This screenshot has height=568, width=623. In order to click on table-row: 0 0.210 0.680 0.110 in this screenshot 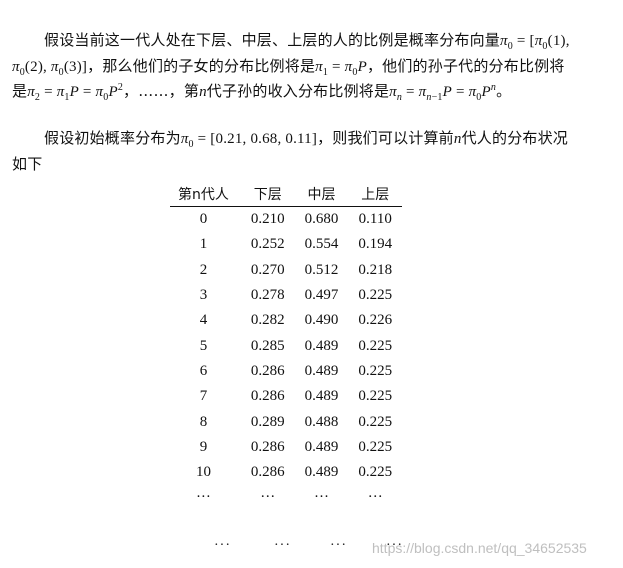, I will do `click(286, 220)`.